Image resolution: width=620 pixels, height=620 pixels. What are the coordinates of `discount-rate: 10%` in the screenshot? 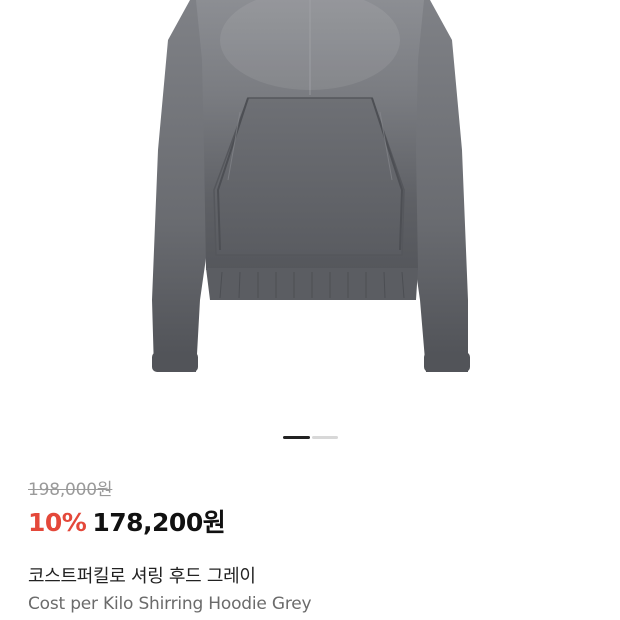 It's located at (57, 522).